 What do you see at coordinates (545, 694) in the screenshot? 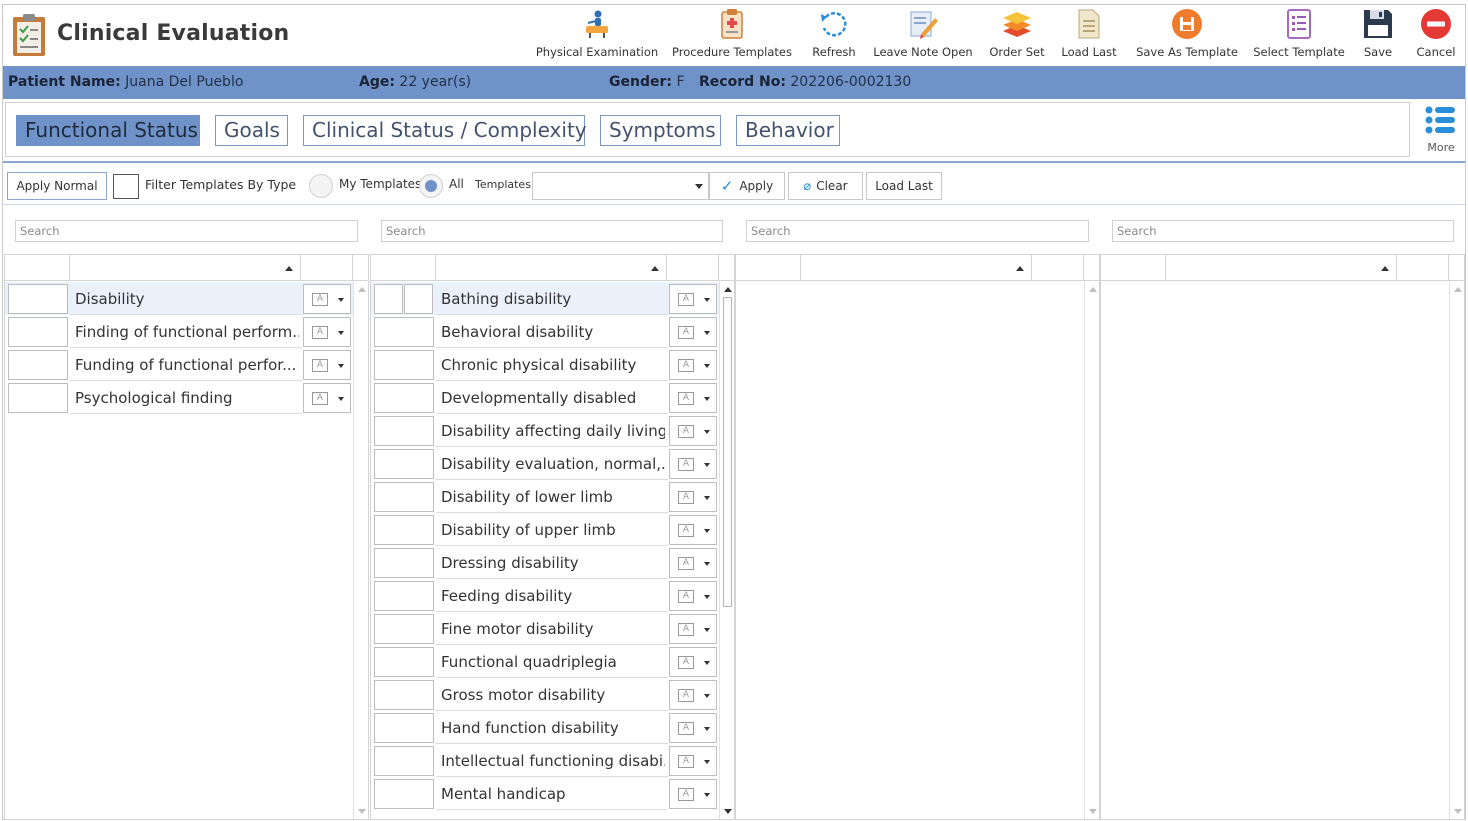
I see `list-item: Gross motor disability A` at bounding box center [545, 694].